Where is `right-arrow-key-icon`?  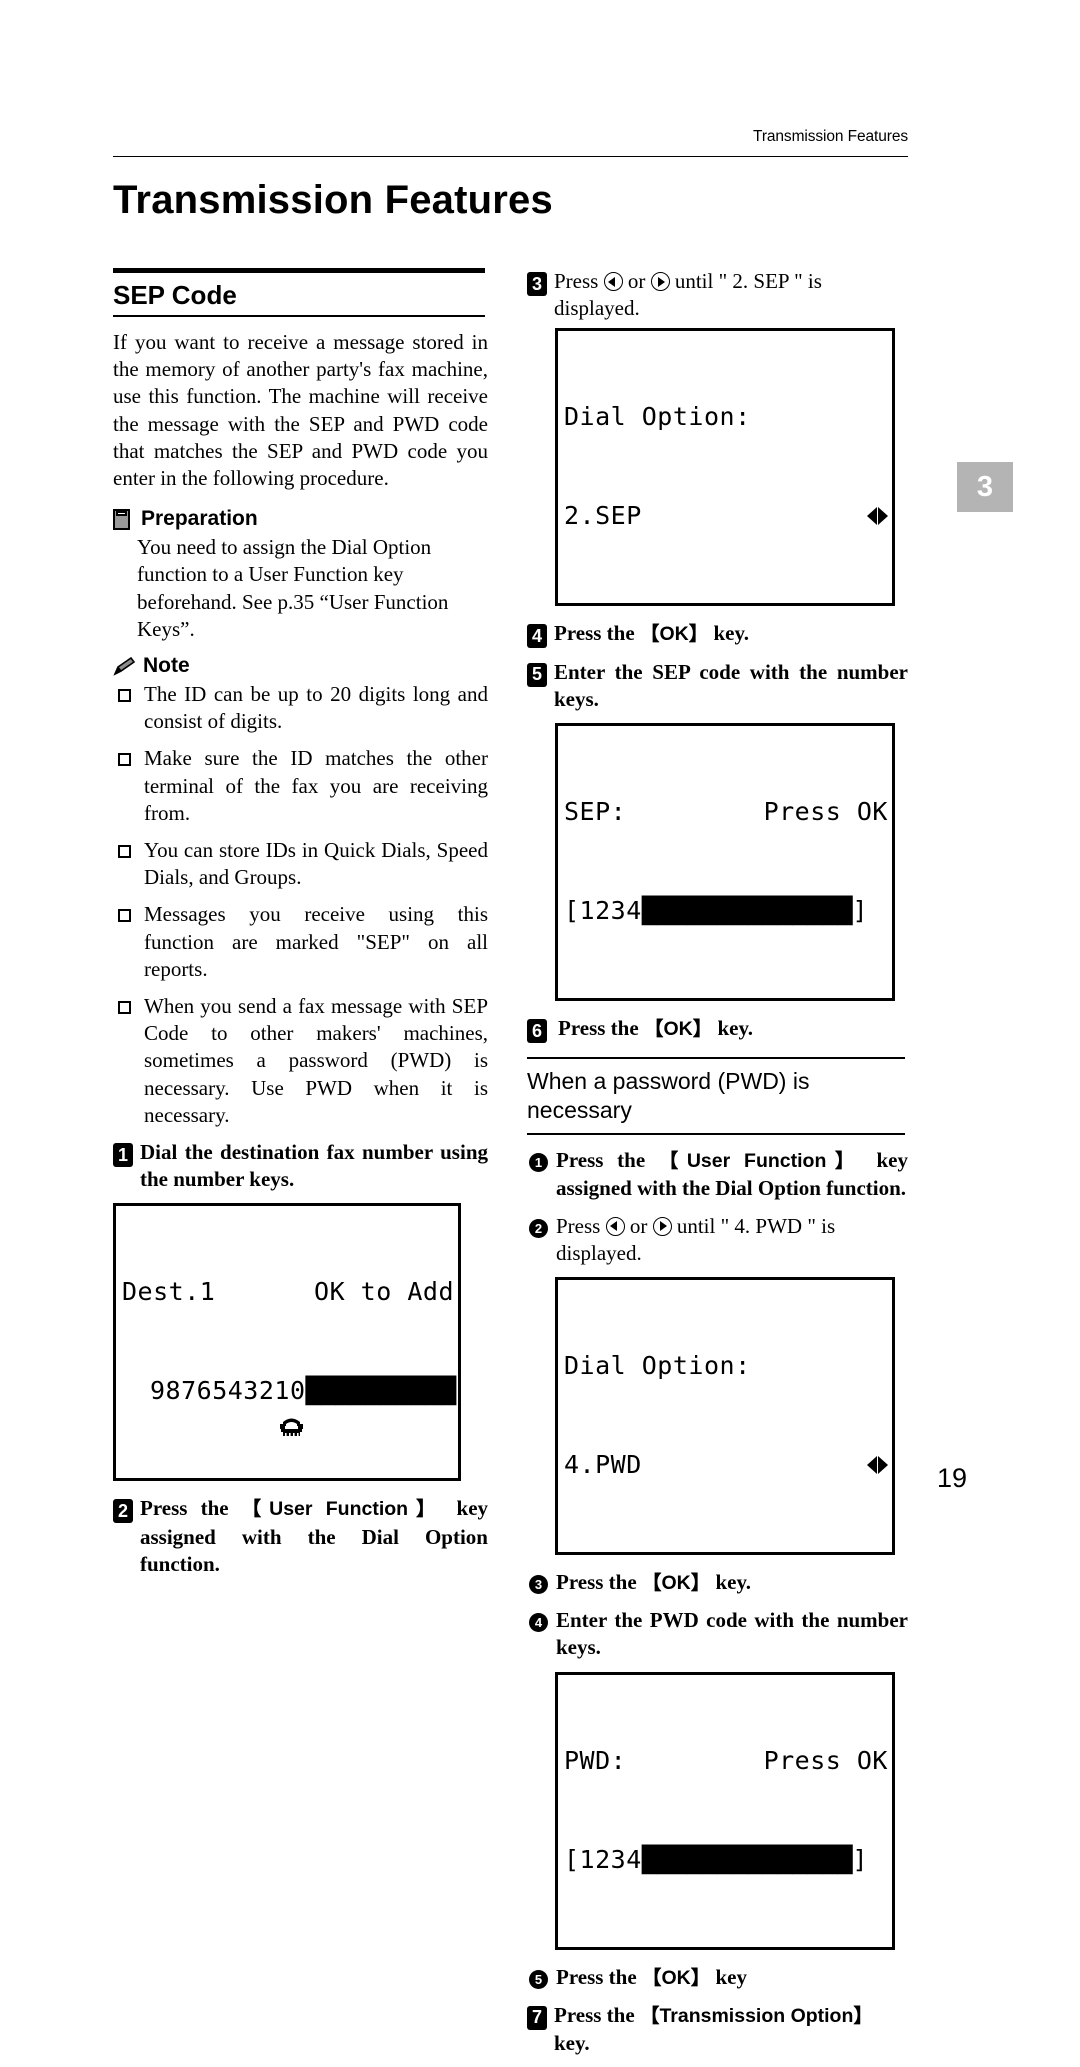 right-arrow-key-icon is located at coordinates (662, 1226).